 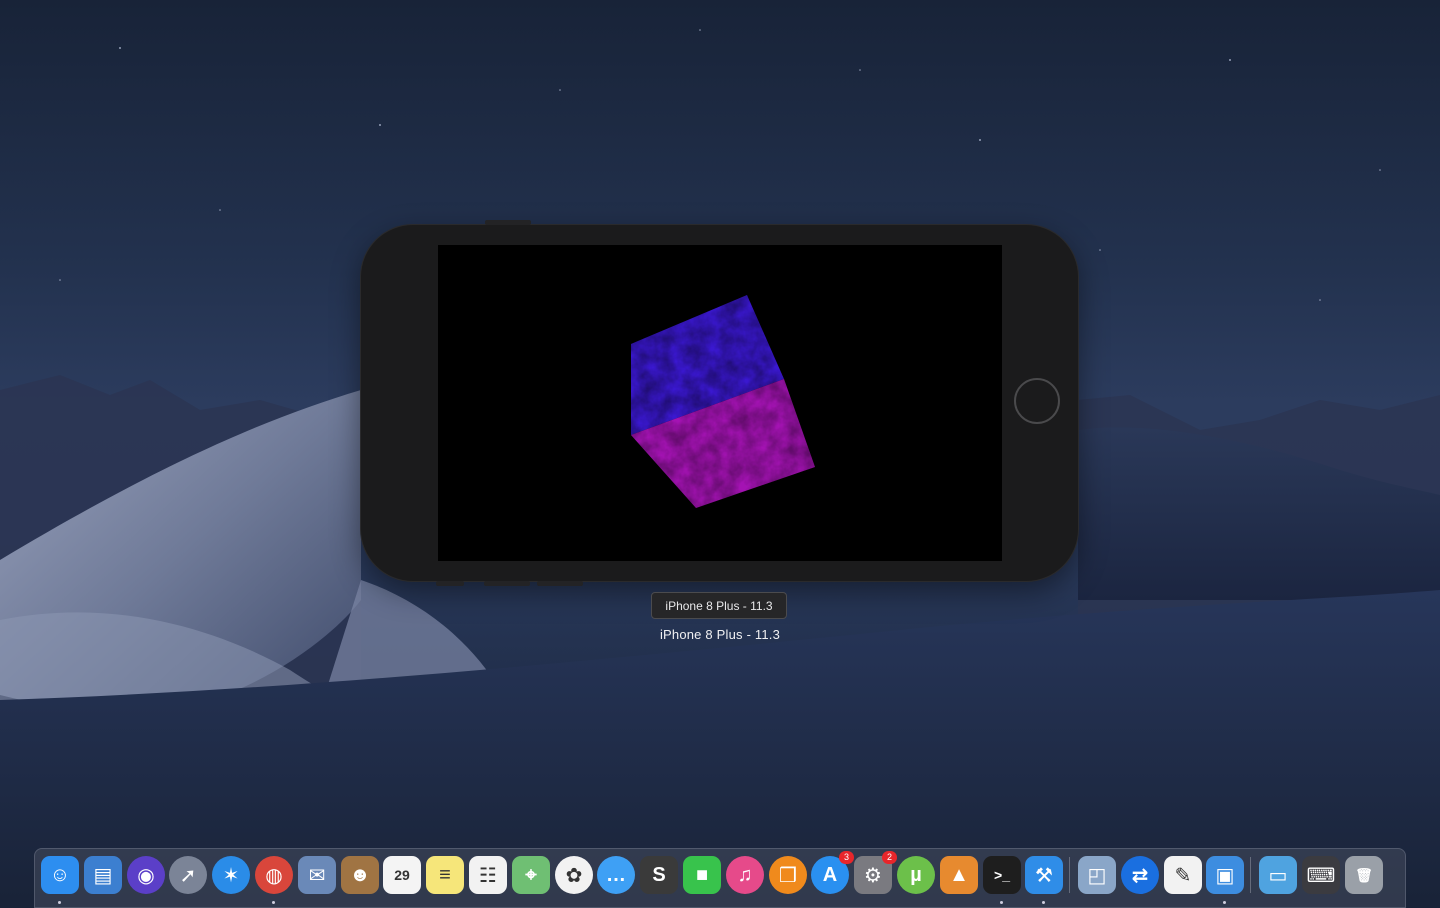 I want to click on music-note-icon: ♫, so click(x=745, y=875).